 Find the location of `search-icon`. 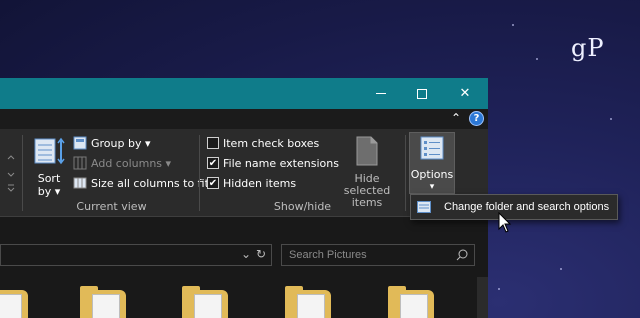

search-icon is located at coordinates (462, 255).